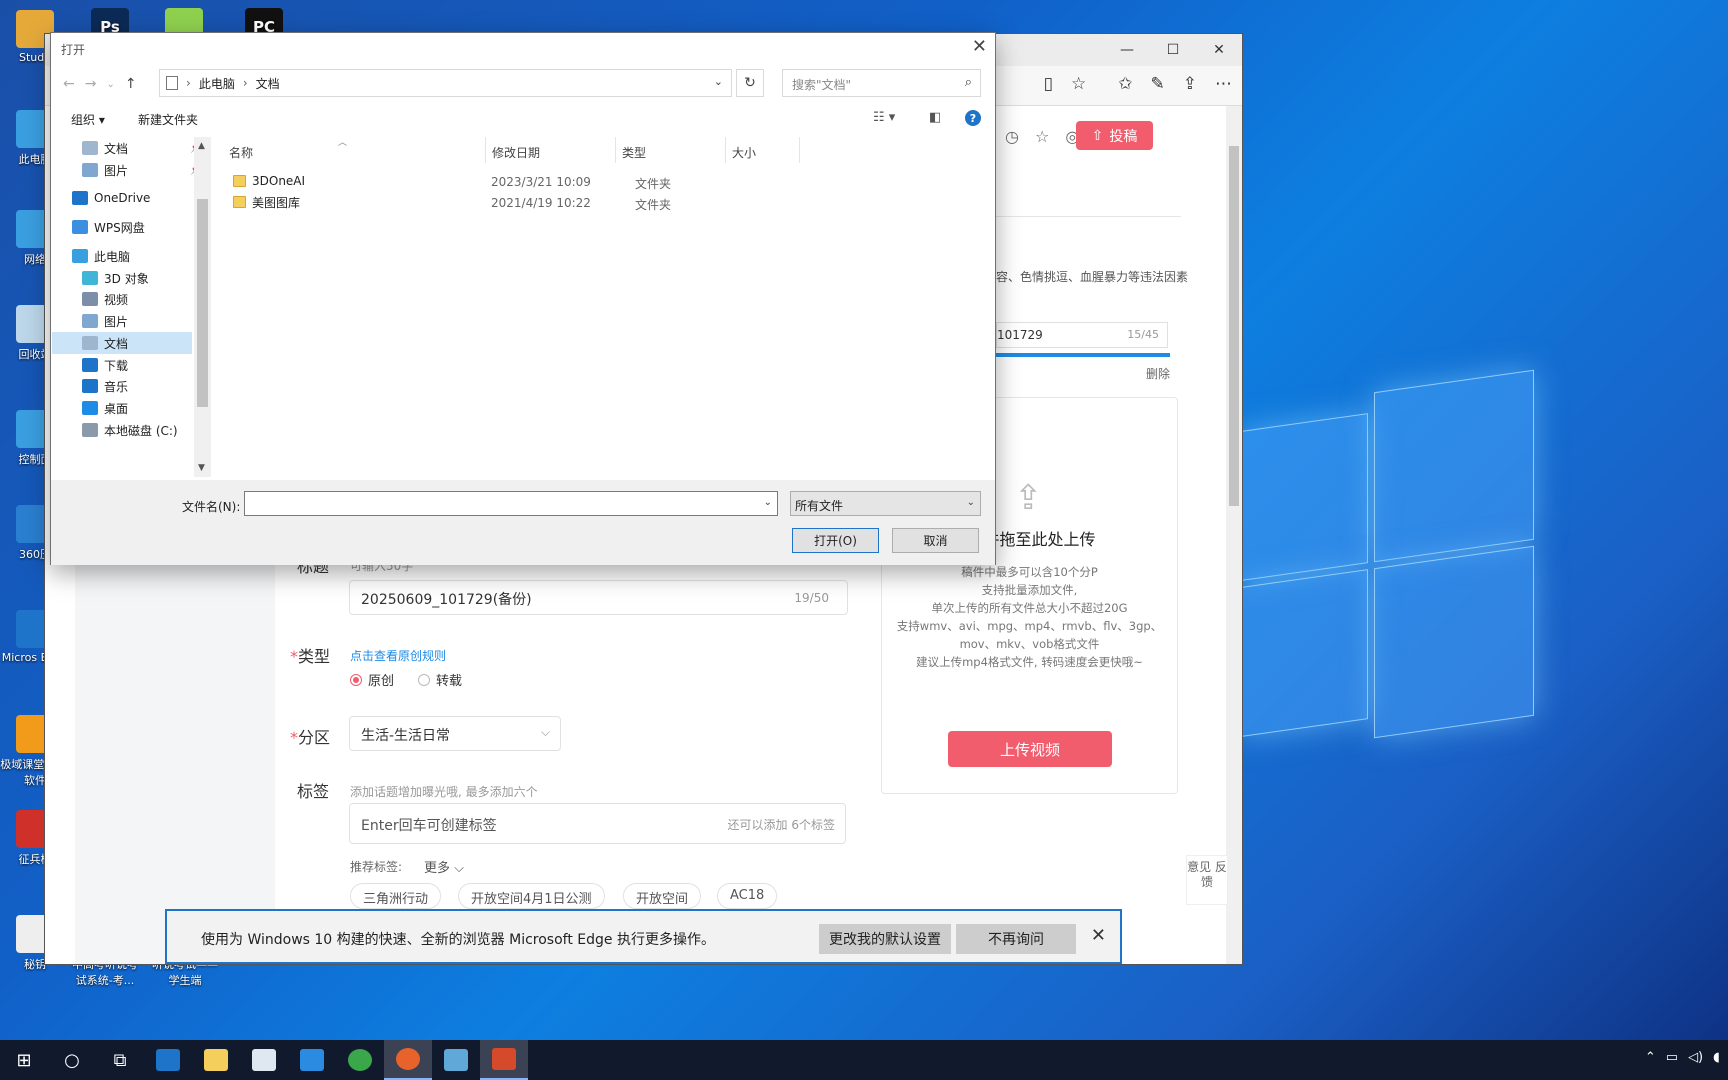 This screenshot has width=1728, height=1080. I want to click on tree-item: 此电脑, so click(101, 256).